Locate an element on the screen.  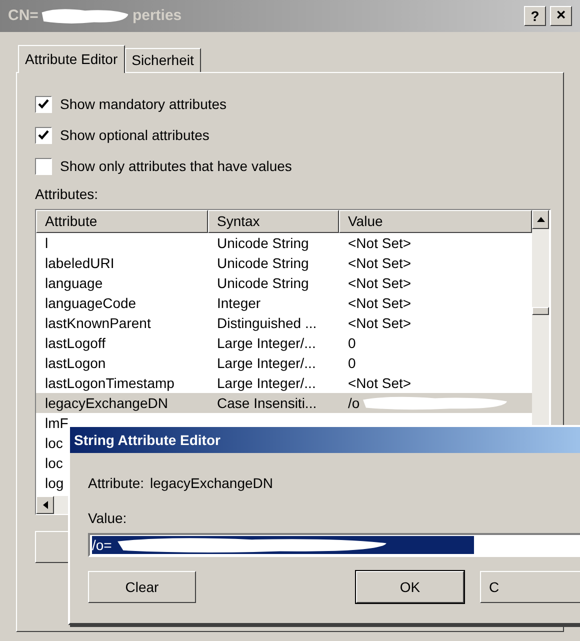
table-cell-text: l is located at coordinates (47, 243).